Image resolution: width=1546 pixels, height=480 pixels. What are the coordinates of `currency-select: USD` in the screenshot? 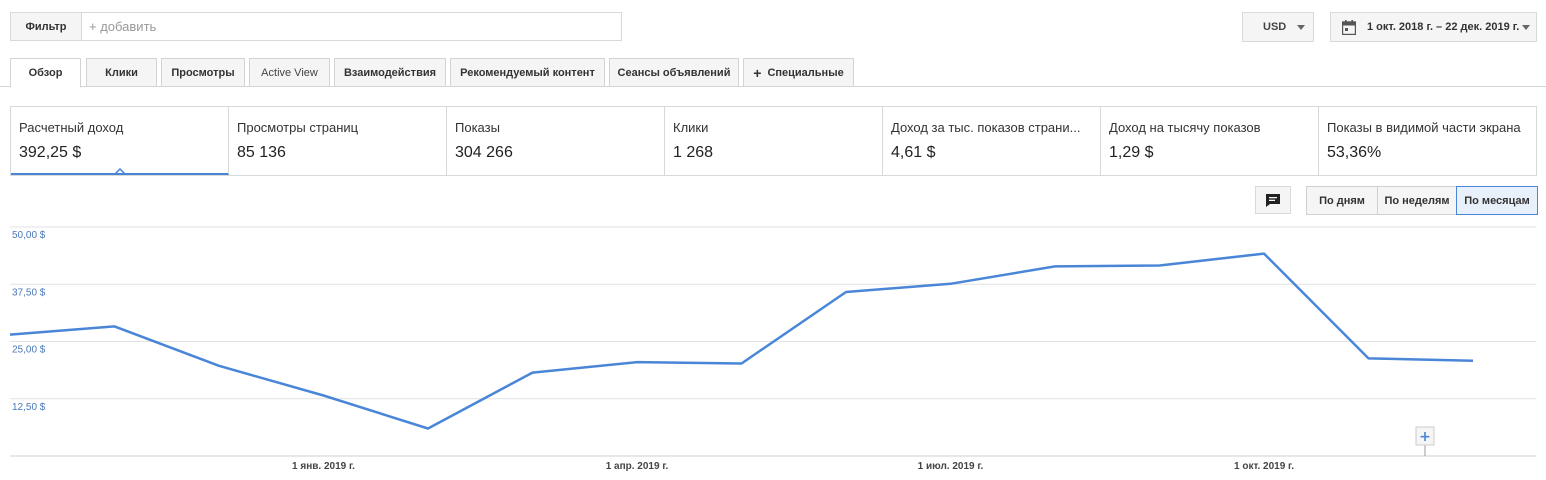 It's located at (1278, 27).